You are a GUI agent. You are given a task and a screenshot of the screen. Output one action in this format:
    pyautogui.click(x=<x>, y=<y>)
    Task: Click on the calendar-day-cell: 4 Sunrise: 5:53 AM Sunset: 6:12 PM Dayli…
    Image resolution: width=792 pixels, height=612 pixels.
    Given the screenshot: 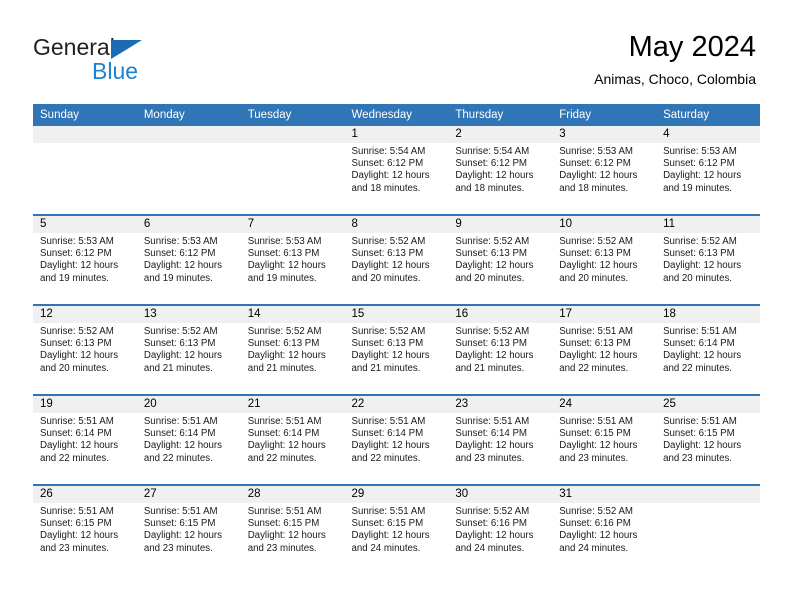 What is the action you would take?
    pyautogui.click(x=708, y=170)
    